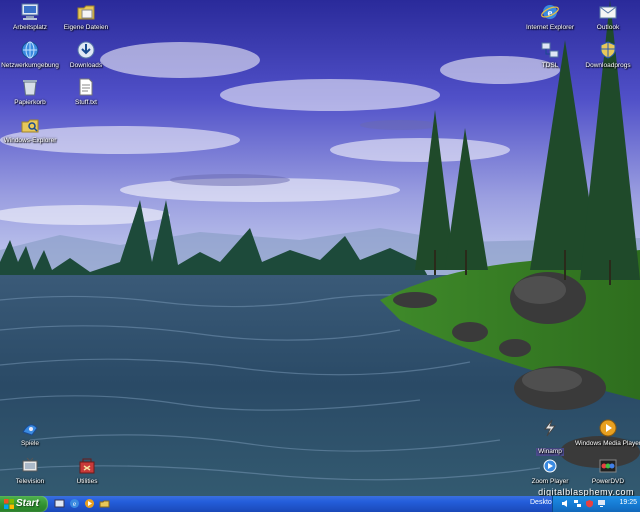 Image resolution: width=640 pixels, height=512 pixels. I want to click on network-globe-icon, so click(30, 50).